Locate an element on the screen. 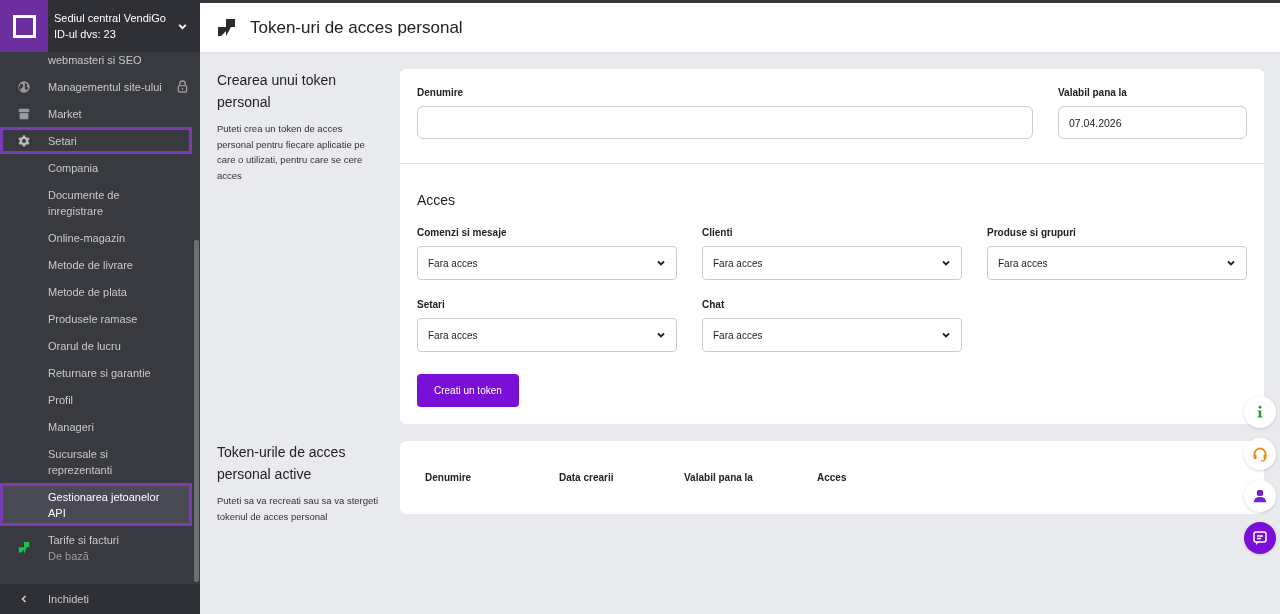 The width and height of the screenshot is (1280, 614). column-header: Denumire is located at coordinates (449, 477).